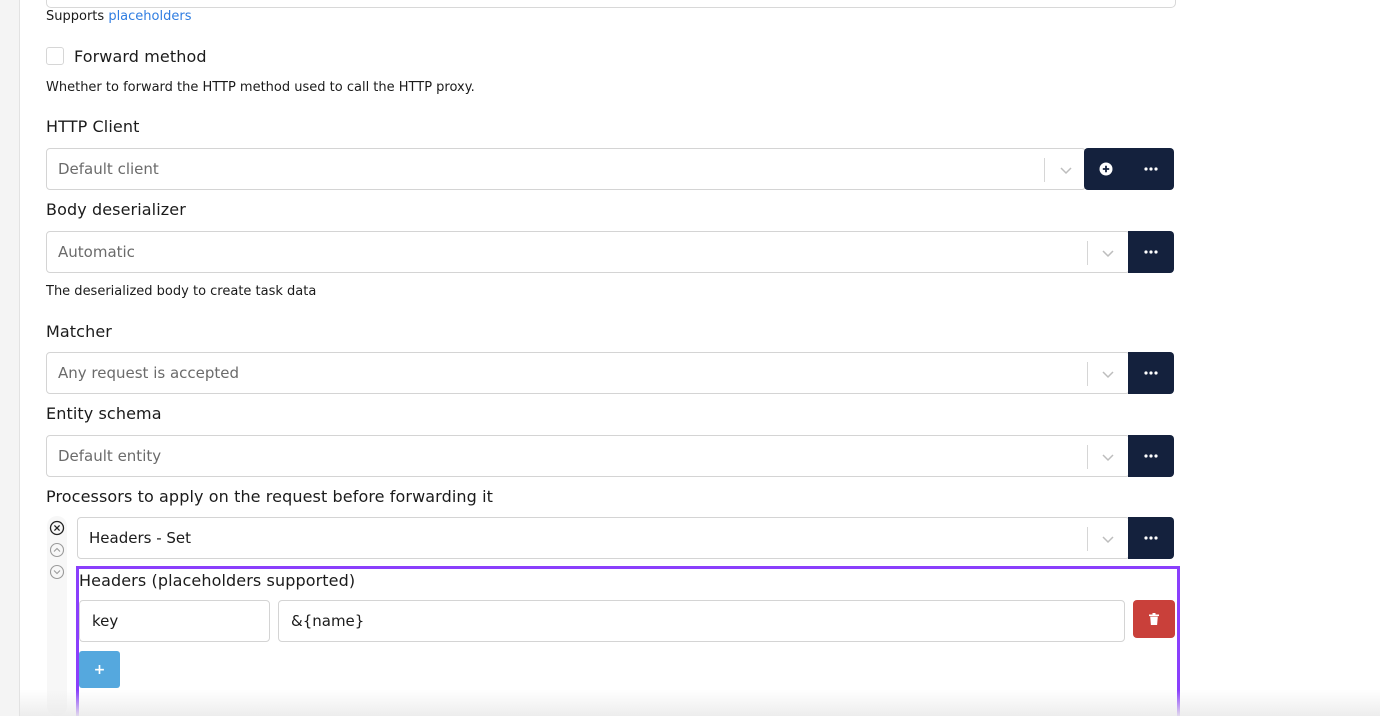 This screenshot has width=1380, height=716. Describe the element at coordinates (701, 621) in the screenshot. I see `header-value-input: &{name}` at that location.